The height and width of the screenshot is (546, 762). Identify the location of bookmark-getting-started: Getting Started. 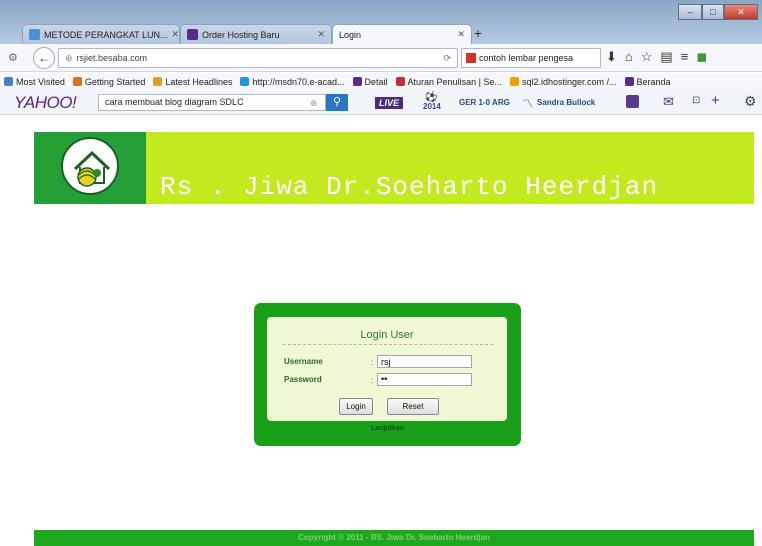
(109, 81).